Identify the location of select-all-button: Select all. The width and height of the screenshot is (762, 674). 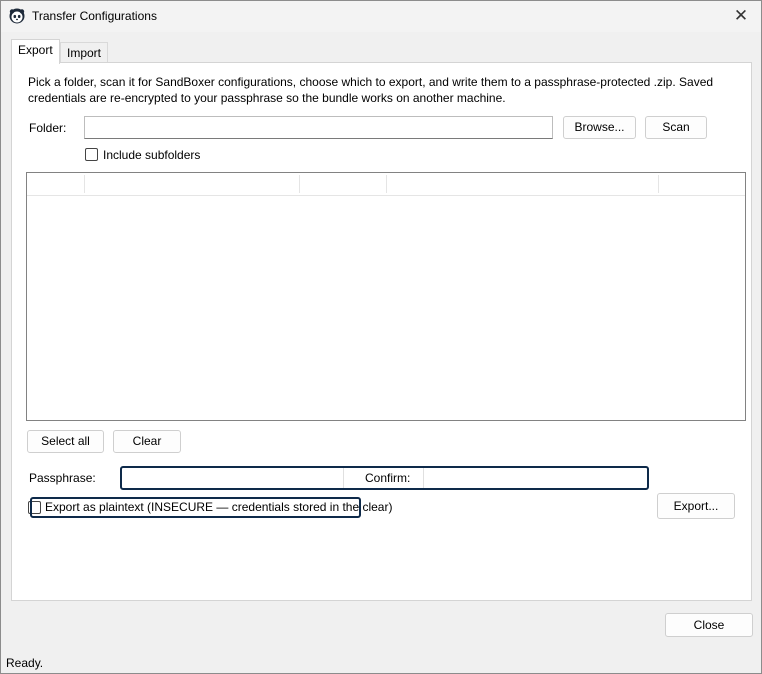
(65, 441).